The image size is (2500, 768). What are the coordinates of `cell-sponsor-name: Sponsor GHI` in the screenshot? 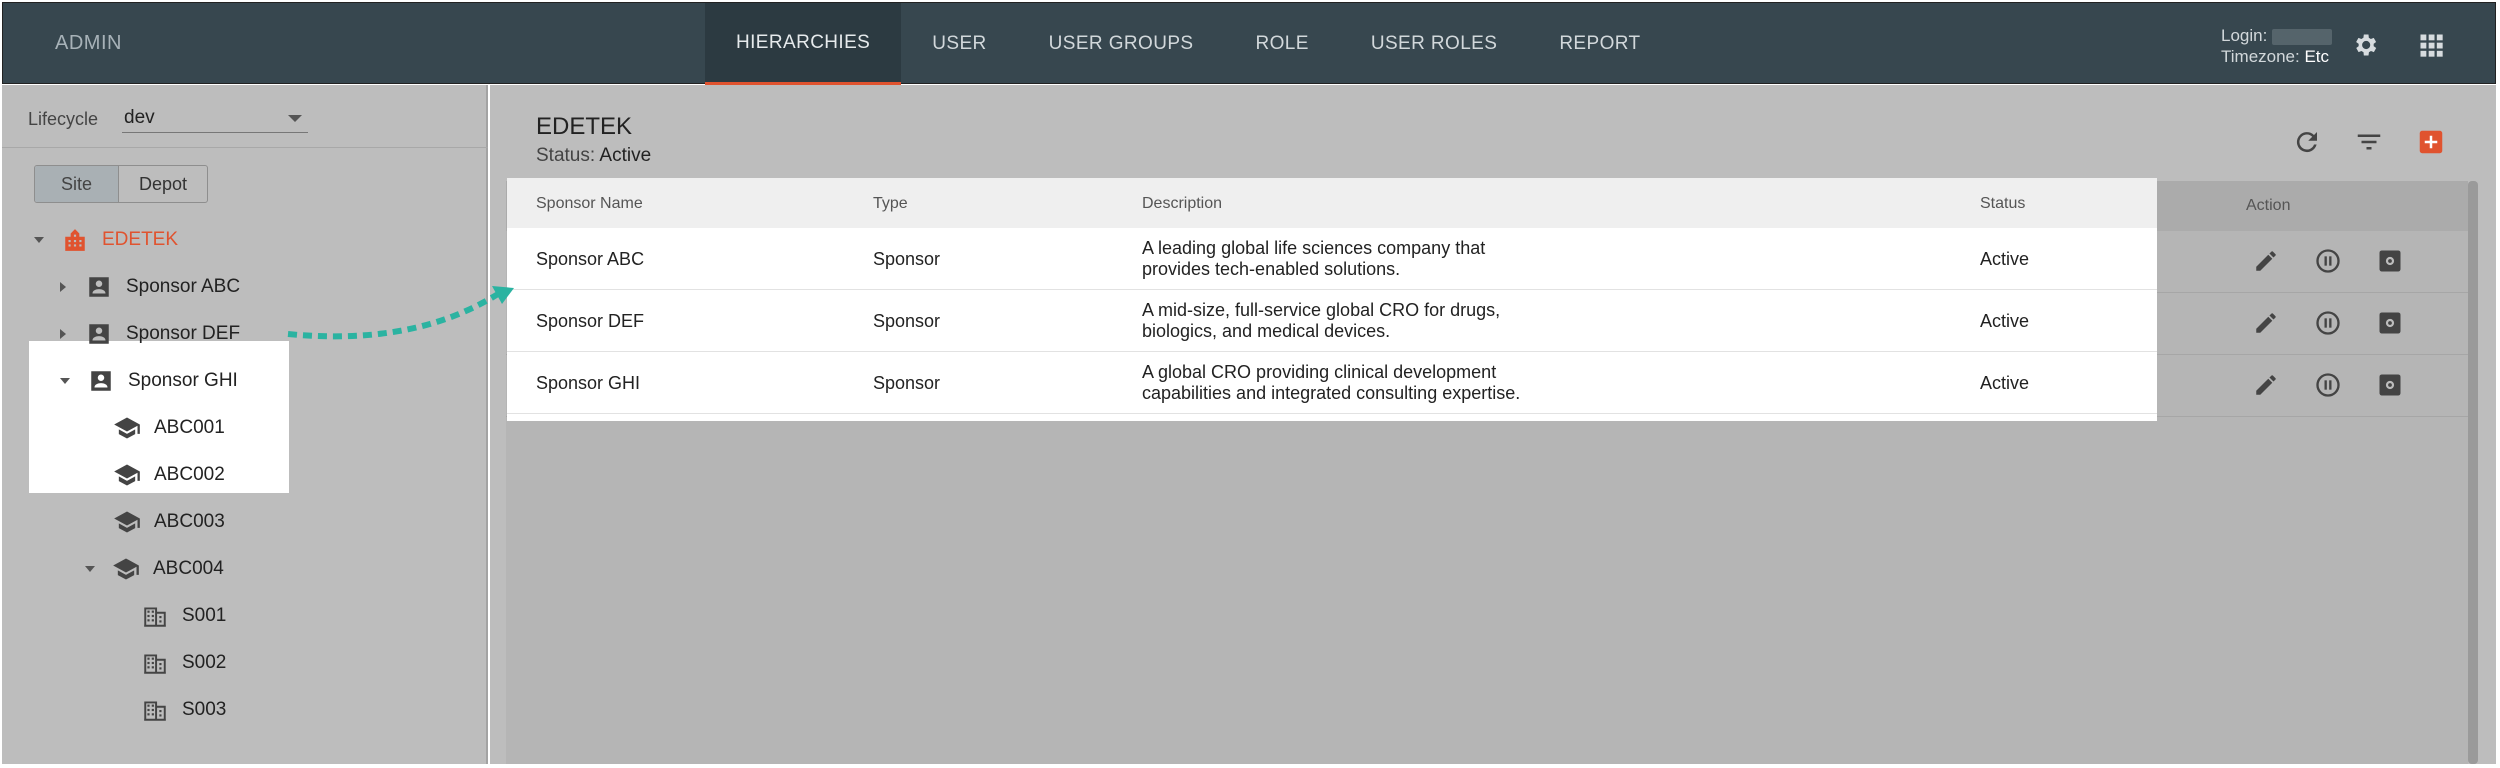 It's located at (588, 383).